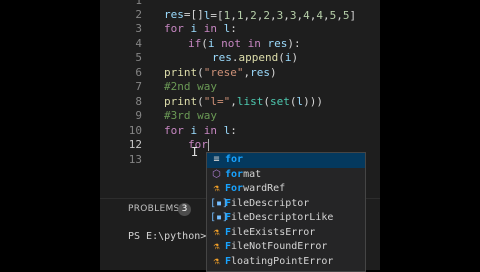  What do you see at coordinates (286, 204) in the screenshot?
I see `suggestion-filedescriptor: [▪] FileDescriptor` at bounding box center [286, 204].